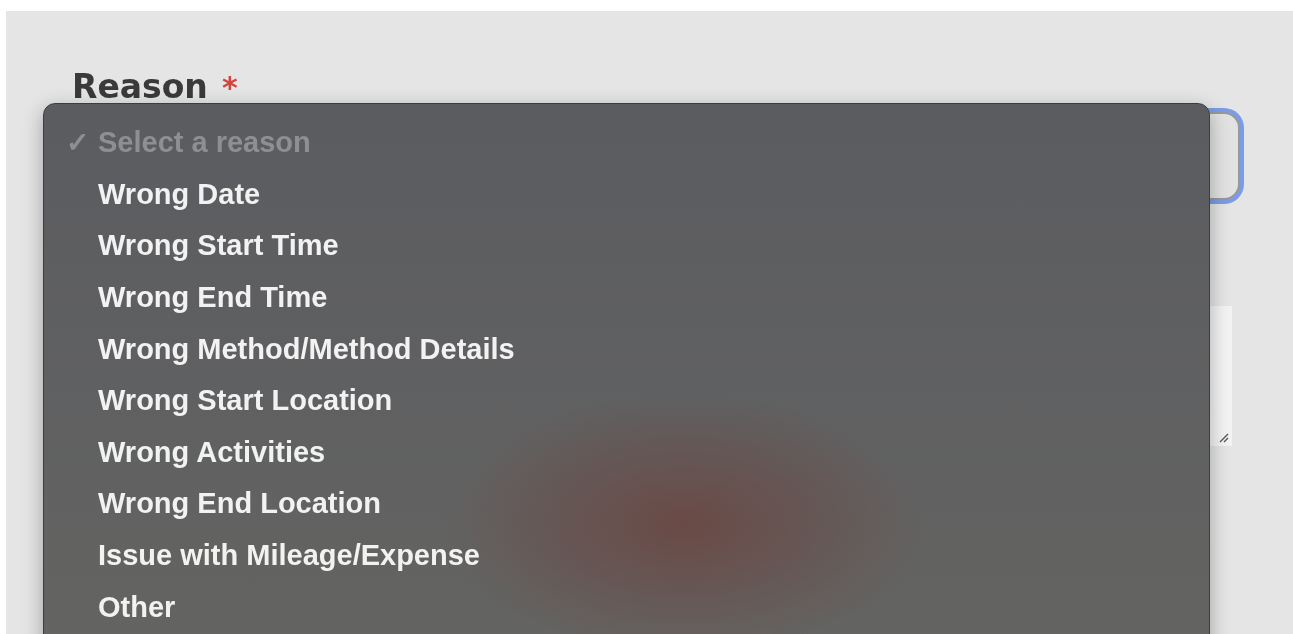 This screenshot has width=1293, height=634. What do you see at coordinates (78, 143) in the screenshot?
I see `check-mark: ✓` at bounding box center [78, 143].